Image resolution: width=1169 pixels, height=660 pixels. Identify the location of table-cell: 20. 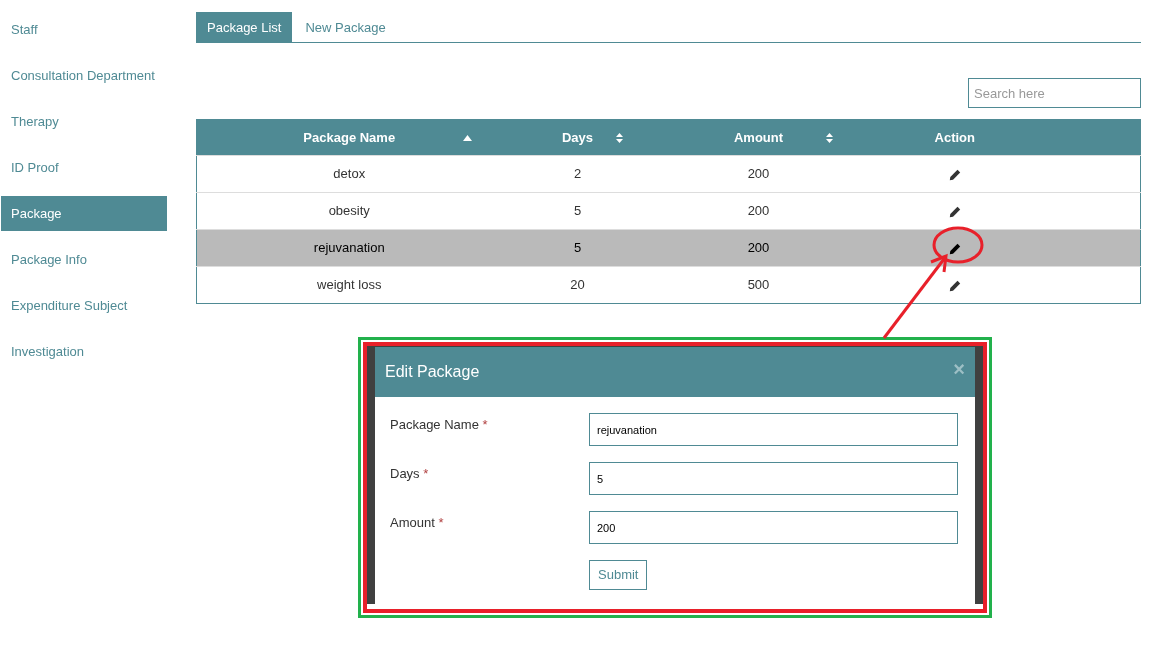
(577, 285).